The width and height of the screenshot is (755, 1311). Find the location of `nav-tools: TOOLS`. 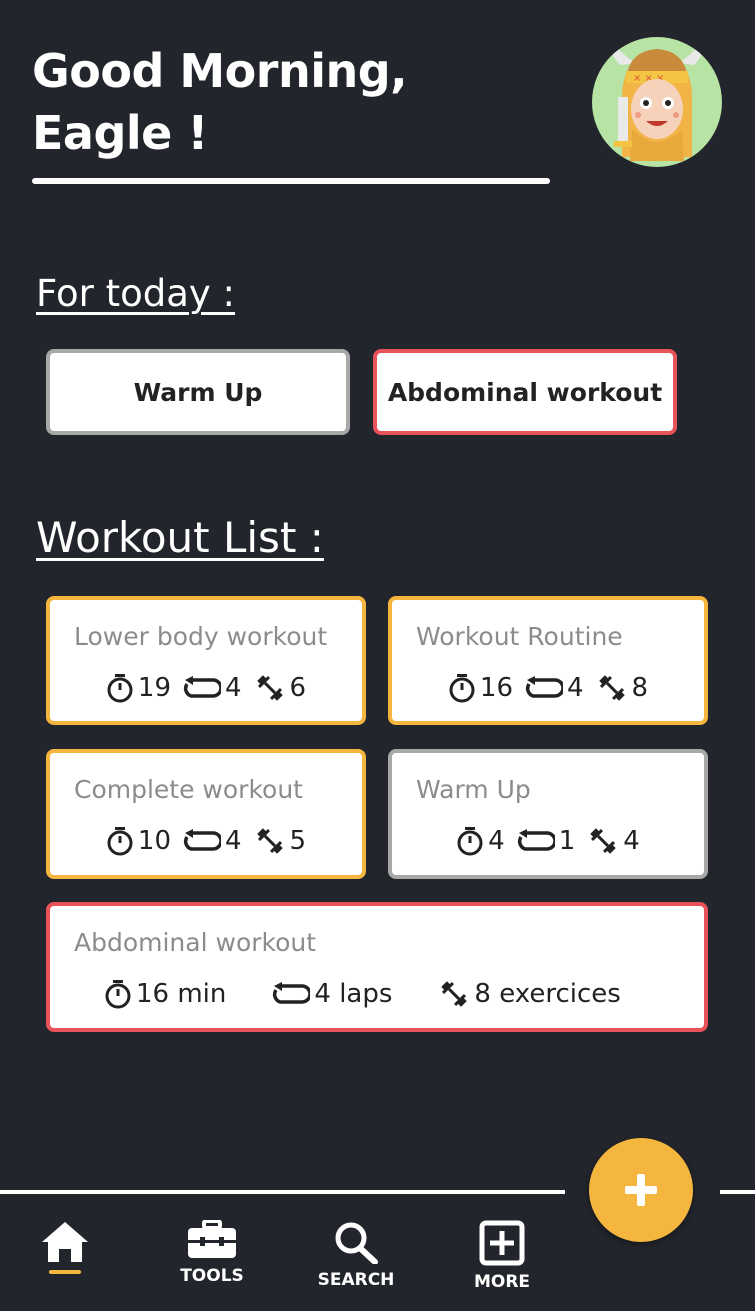

nav-tools: TOOLS is located at coordinates (212, 1253).